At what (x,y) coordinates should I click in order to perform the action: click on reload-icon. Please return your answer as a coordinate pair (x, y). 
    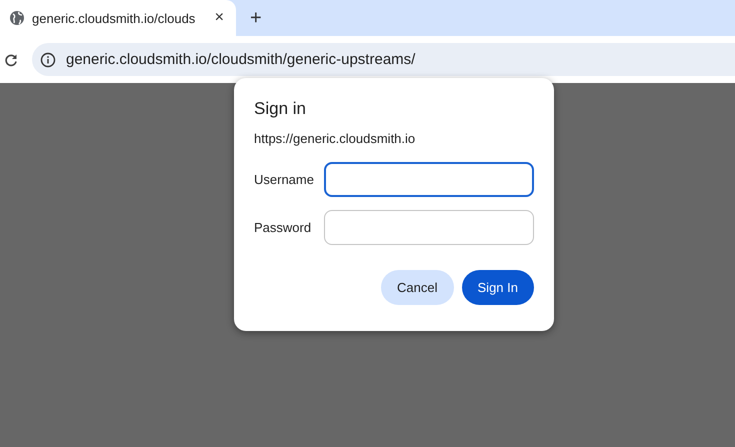
    Looking at the image, I should click on (11, 59).